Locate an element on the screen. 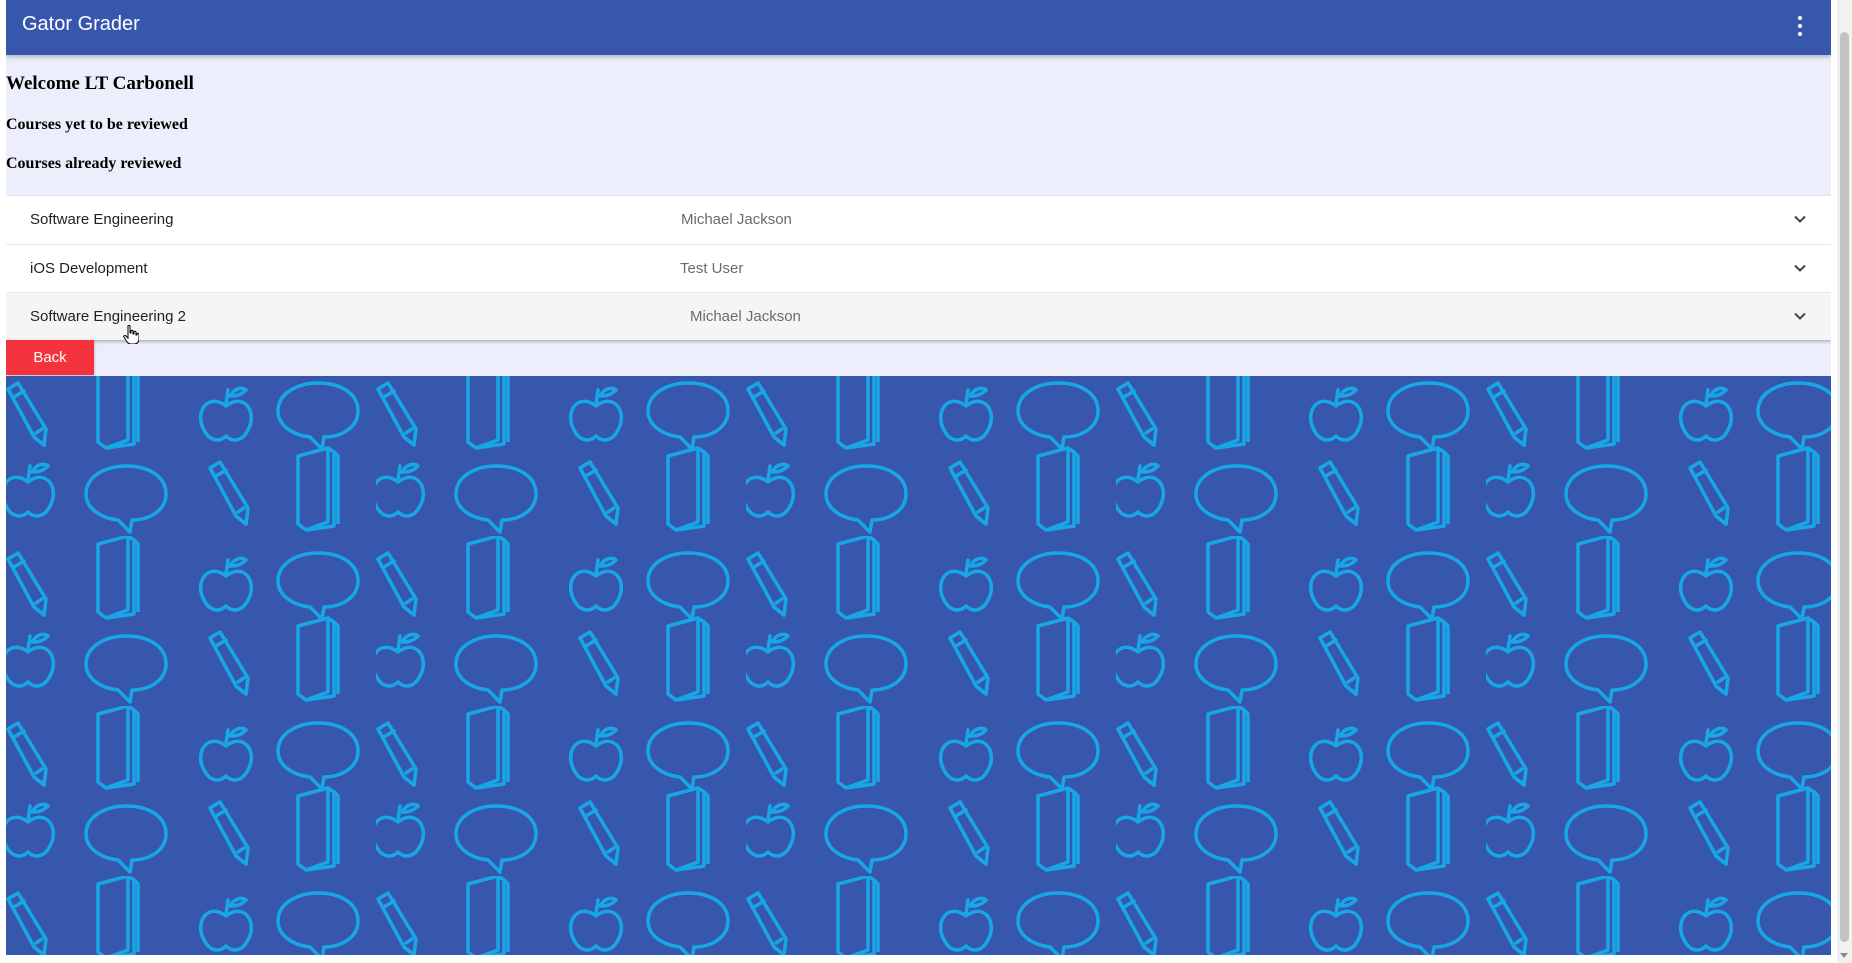  vertical-scrollbar is located at coordinates (1844, 481).